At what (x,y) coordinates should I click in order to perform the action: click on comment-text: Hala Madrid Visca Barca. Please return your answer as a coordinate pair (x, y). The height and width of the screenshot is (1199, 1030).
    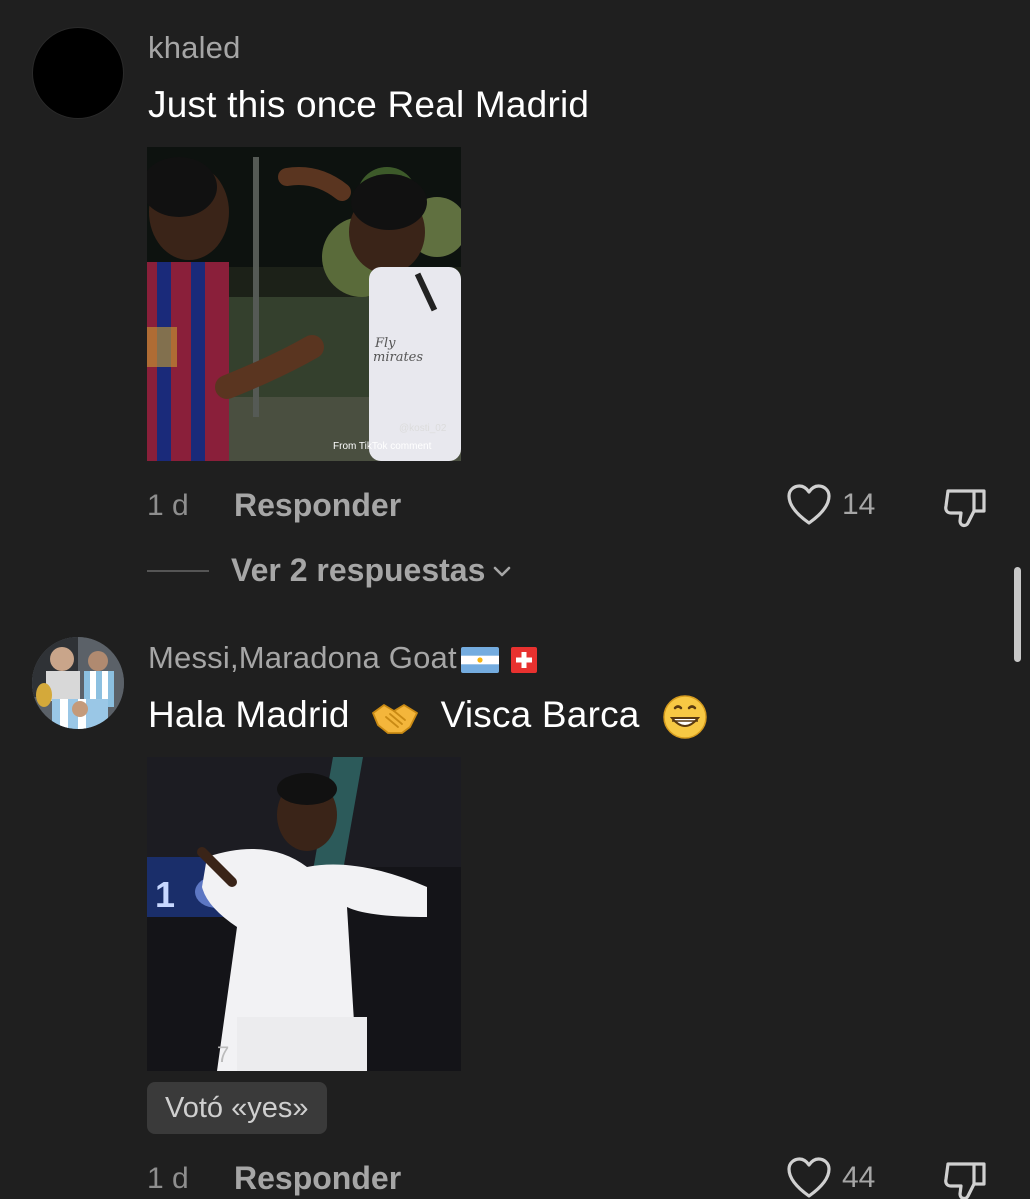
    Looking at the image, I should click on (428, 717).